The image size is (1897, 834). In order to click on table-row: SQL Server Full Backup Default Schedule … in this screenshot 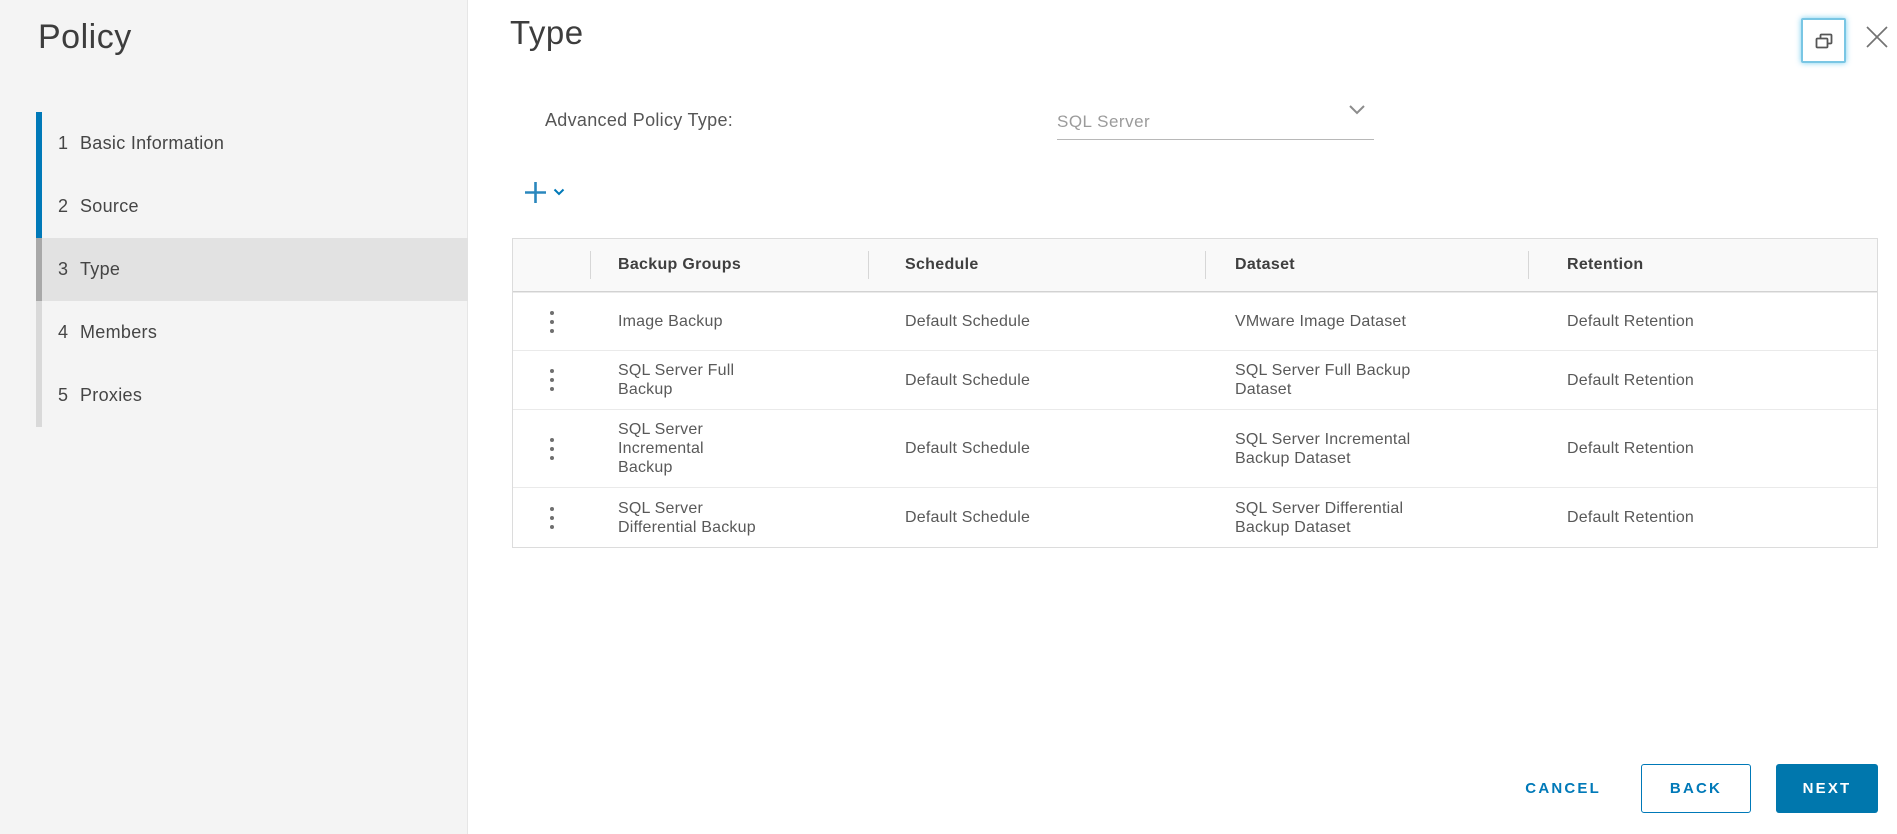, I will do `click(1195, 379)`.